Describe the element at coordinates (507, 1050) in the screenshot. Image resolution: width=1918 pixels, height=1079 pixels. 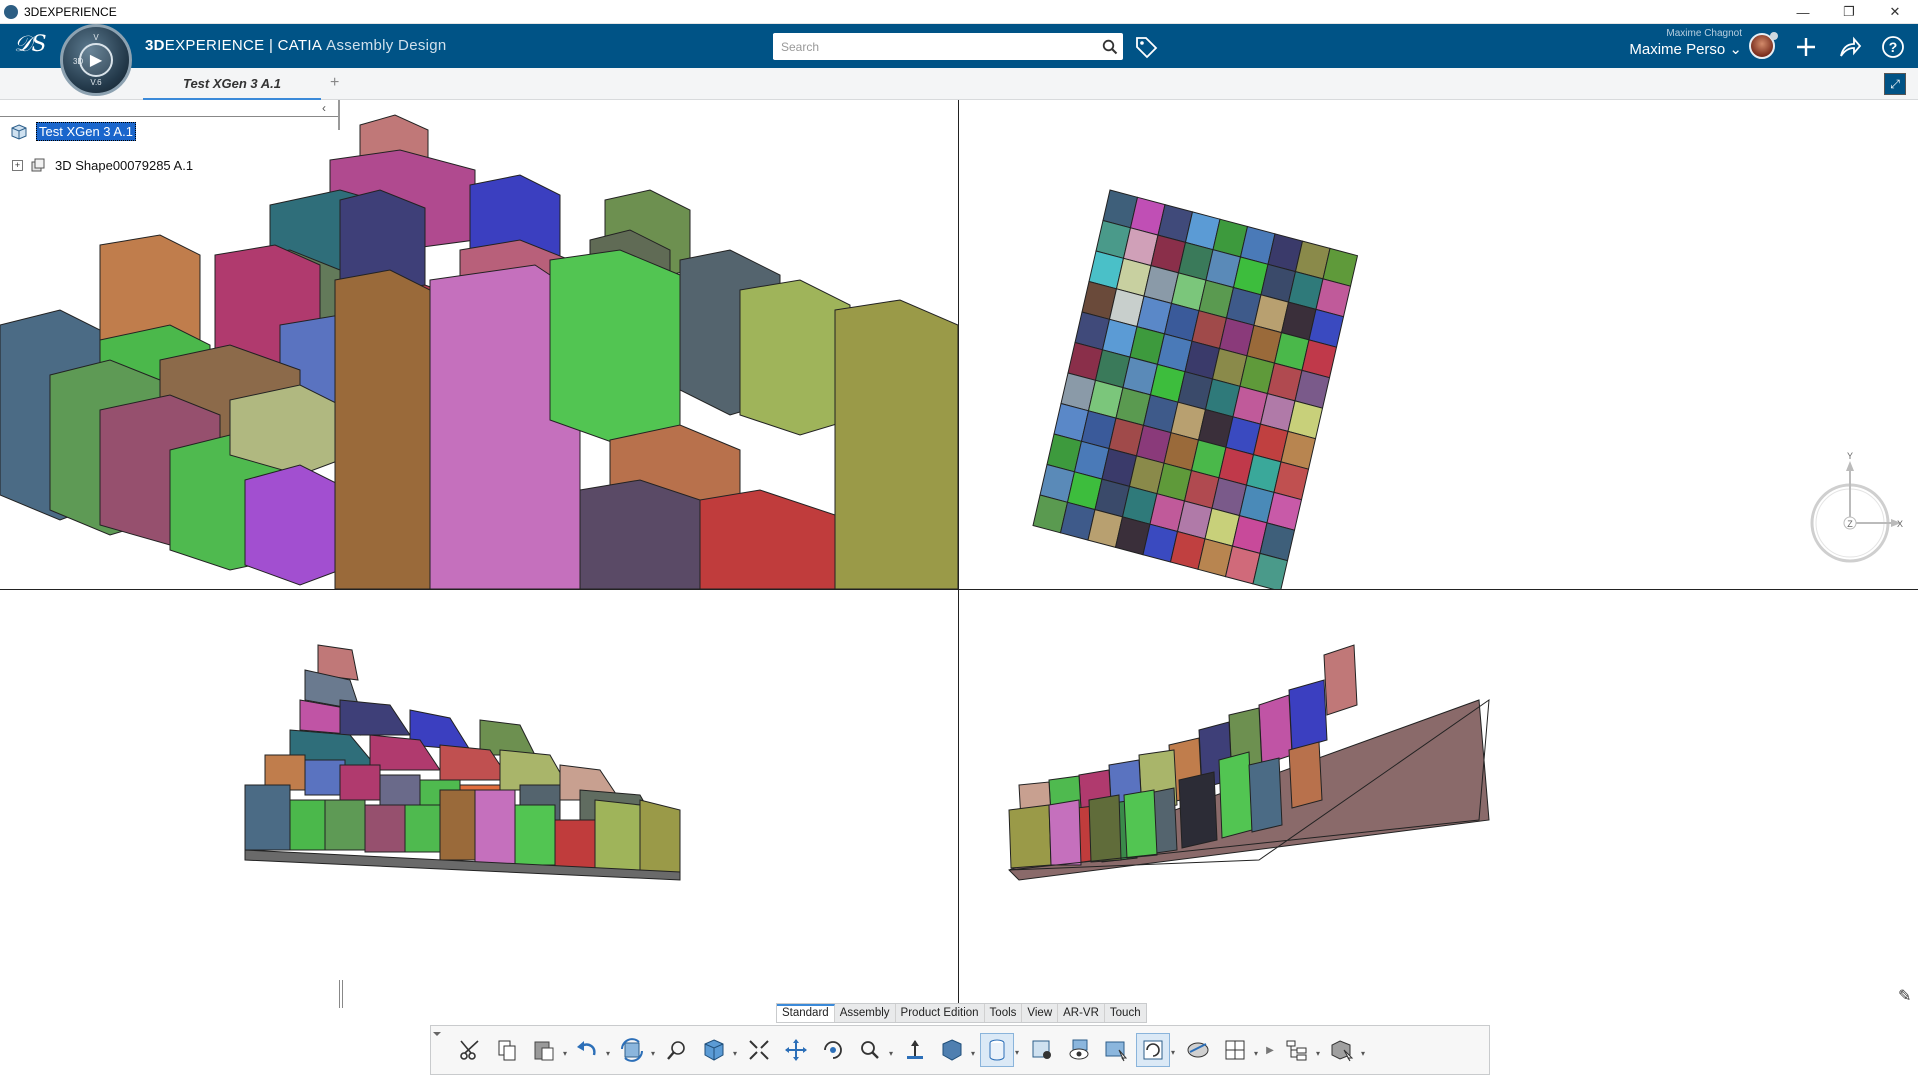
I see `copy-icon` at that location.